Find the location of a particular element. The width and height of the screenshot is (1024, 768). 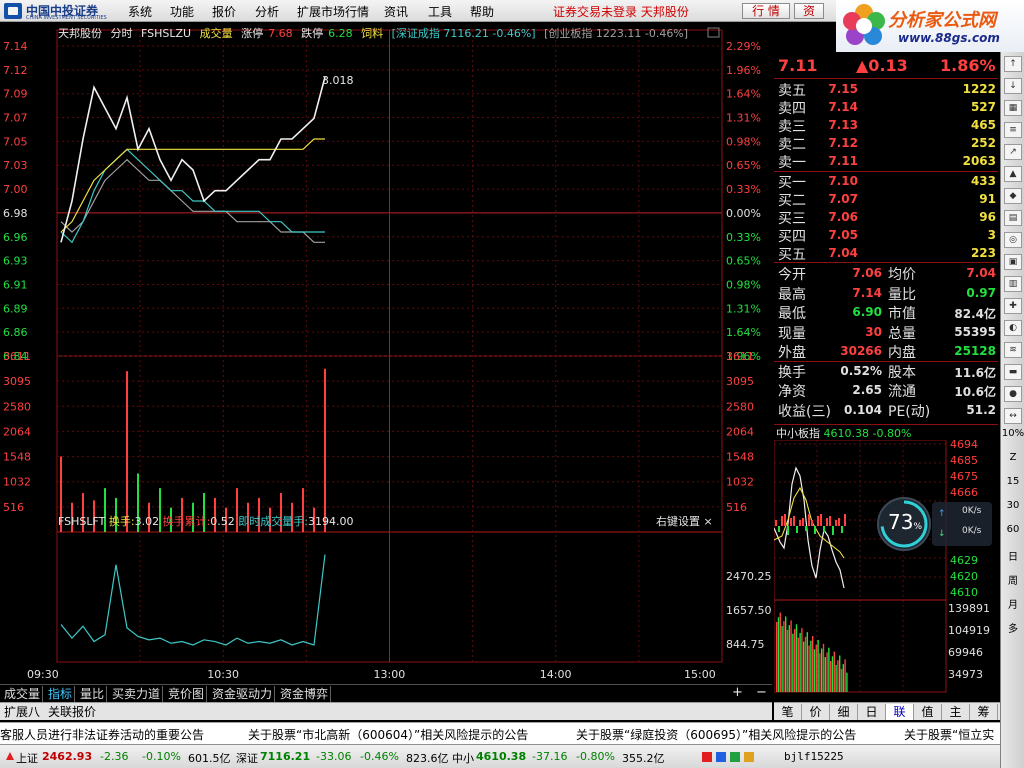

speed-percent: 73% is located at coordinates (905, 522).